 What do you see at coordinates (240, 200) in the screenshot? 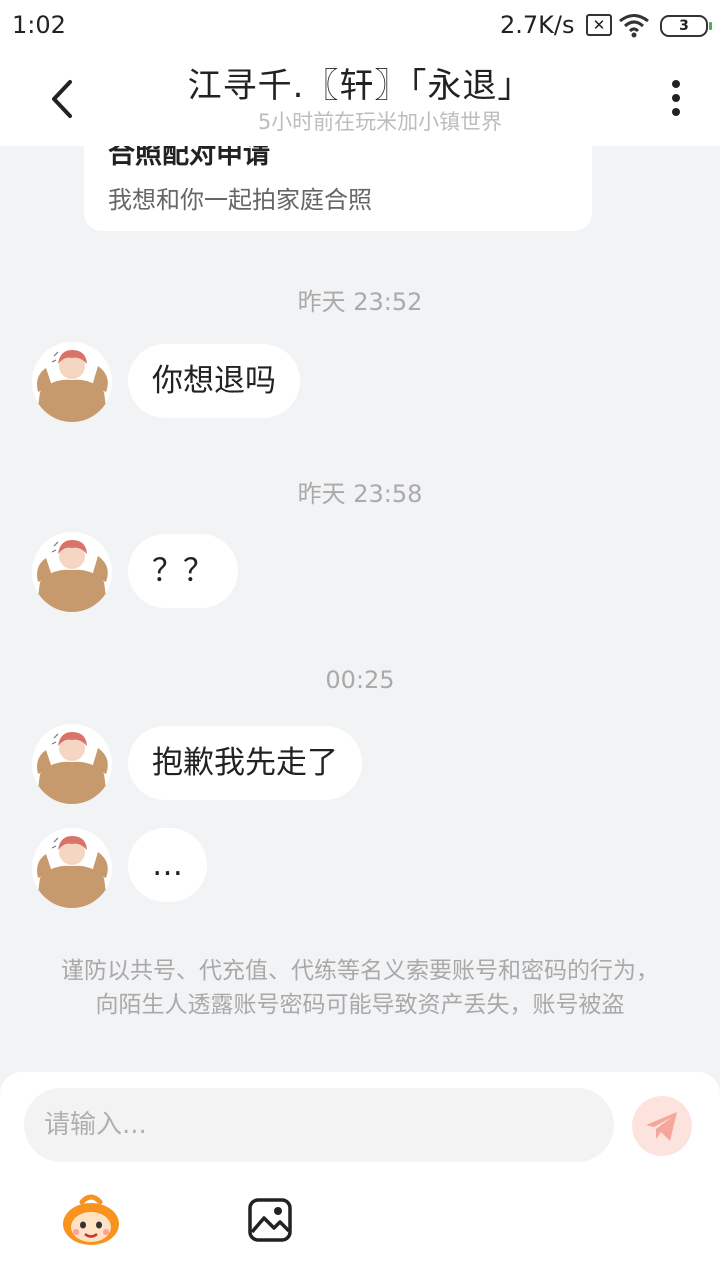
I see `invite-card-description: 我想和你一起拍家庭合照` at bounding box center [240, 200].